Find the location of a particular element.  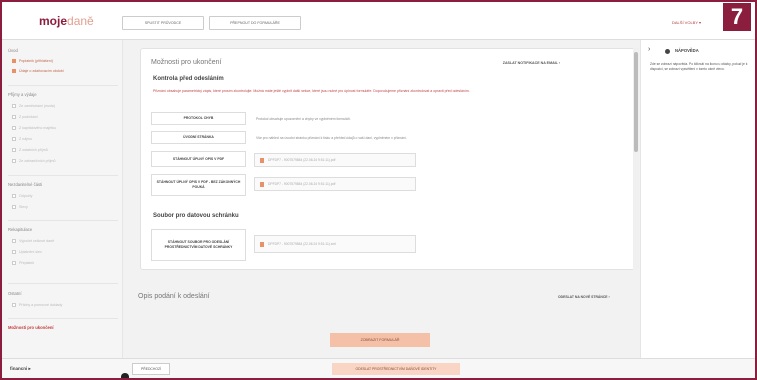

sidebar-item-label: Ze zaměstnání (mzda) is located at coordinates (37, 106).